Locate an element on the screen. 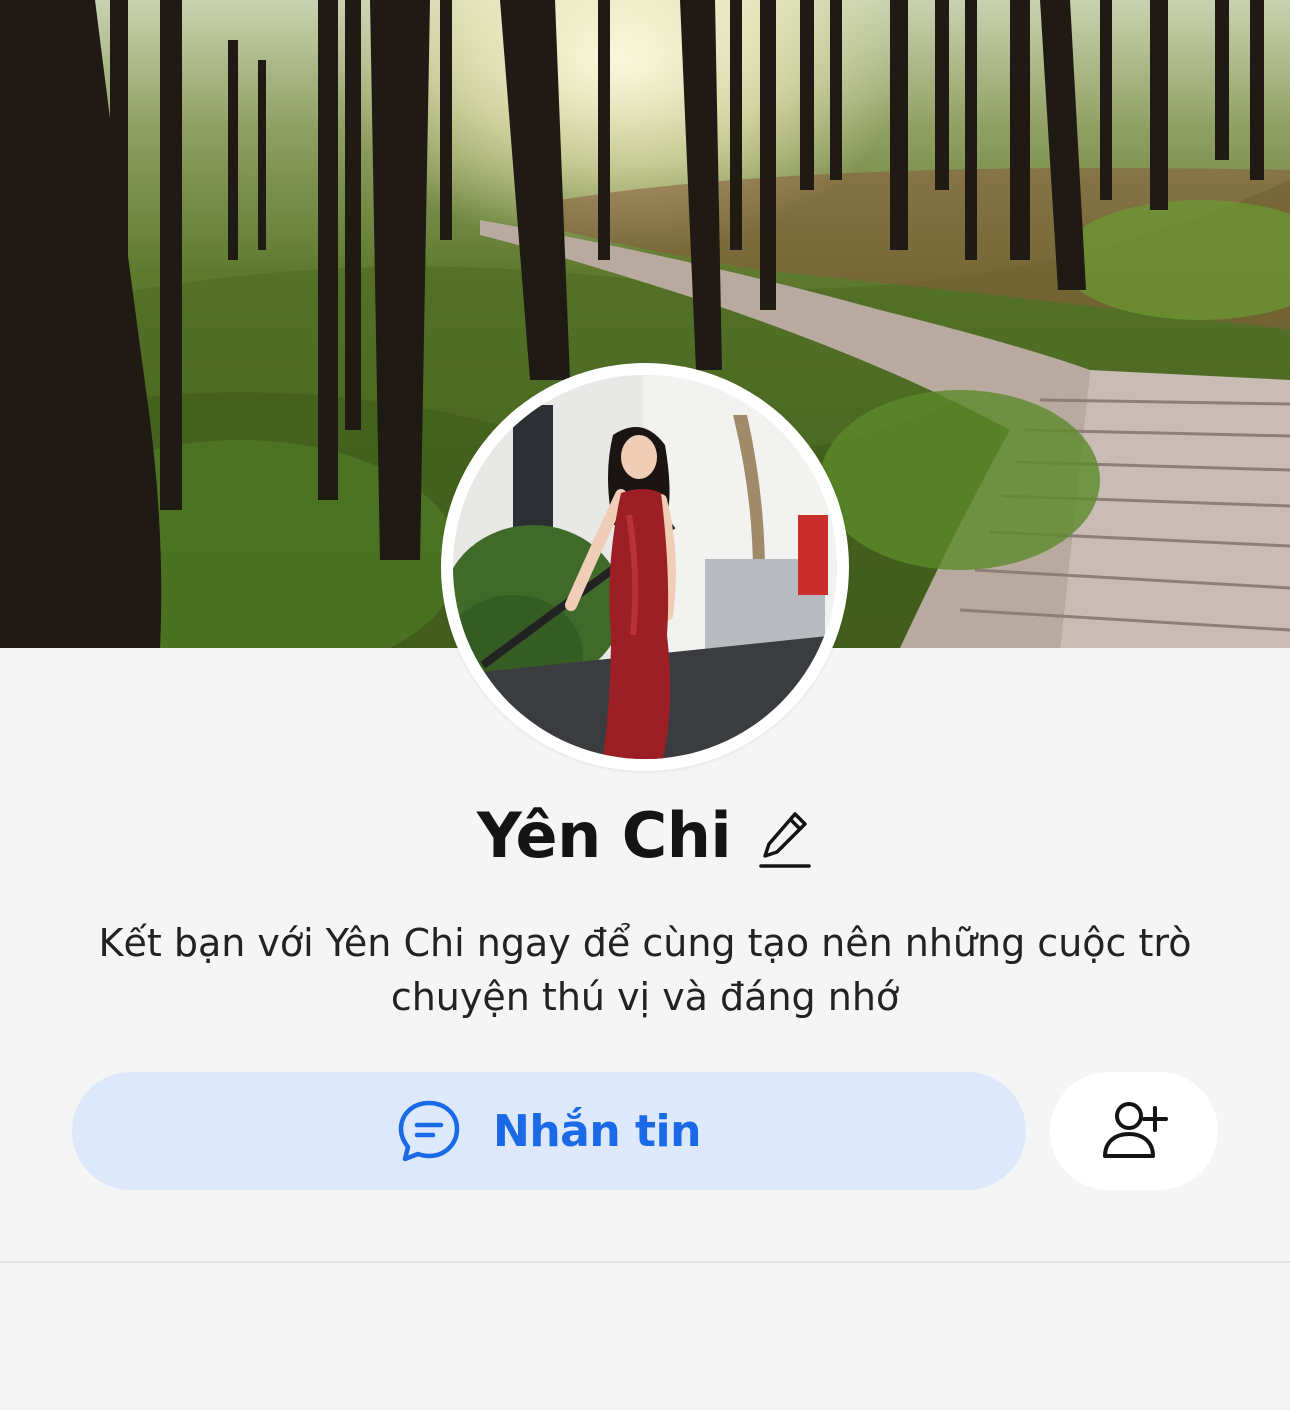 This screenshot has width=1290, height=1410. chat-bubble-icon is located at coordinates (429, 1131).